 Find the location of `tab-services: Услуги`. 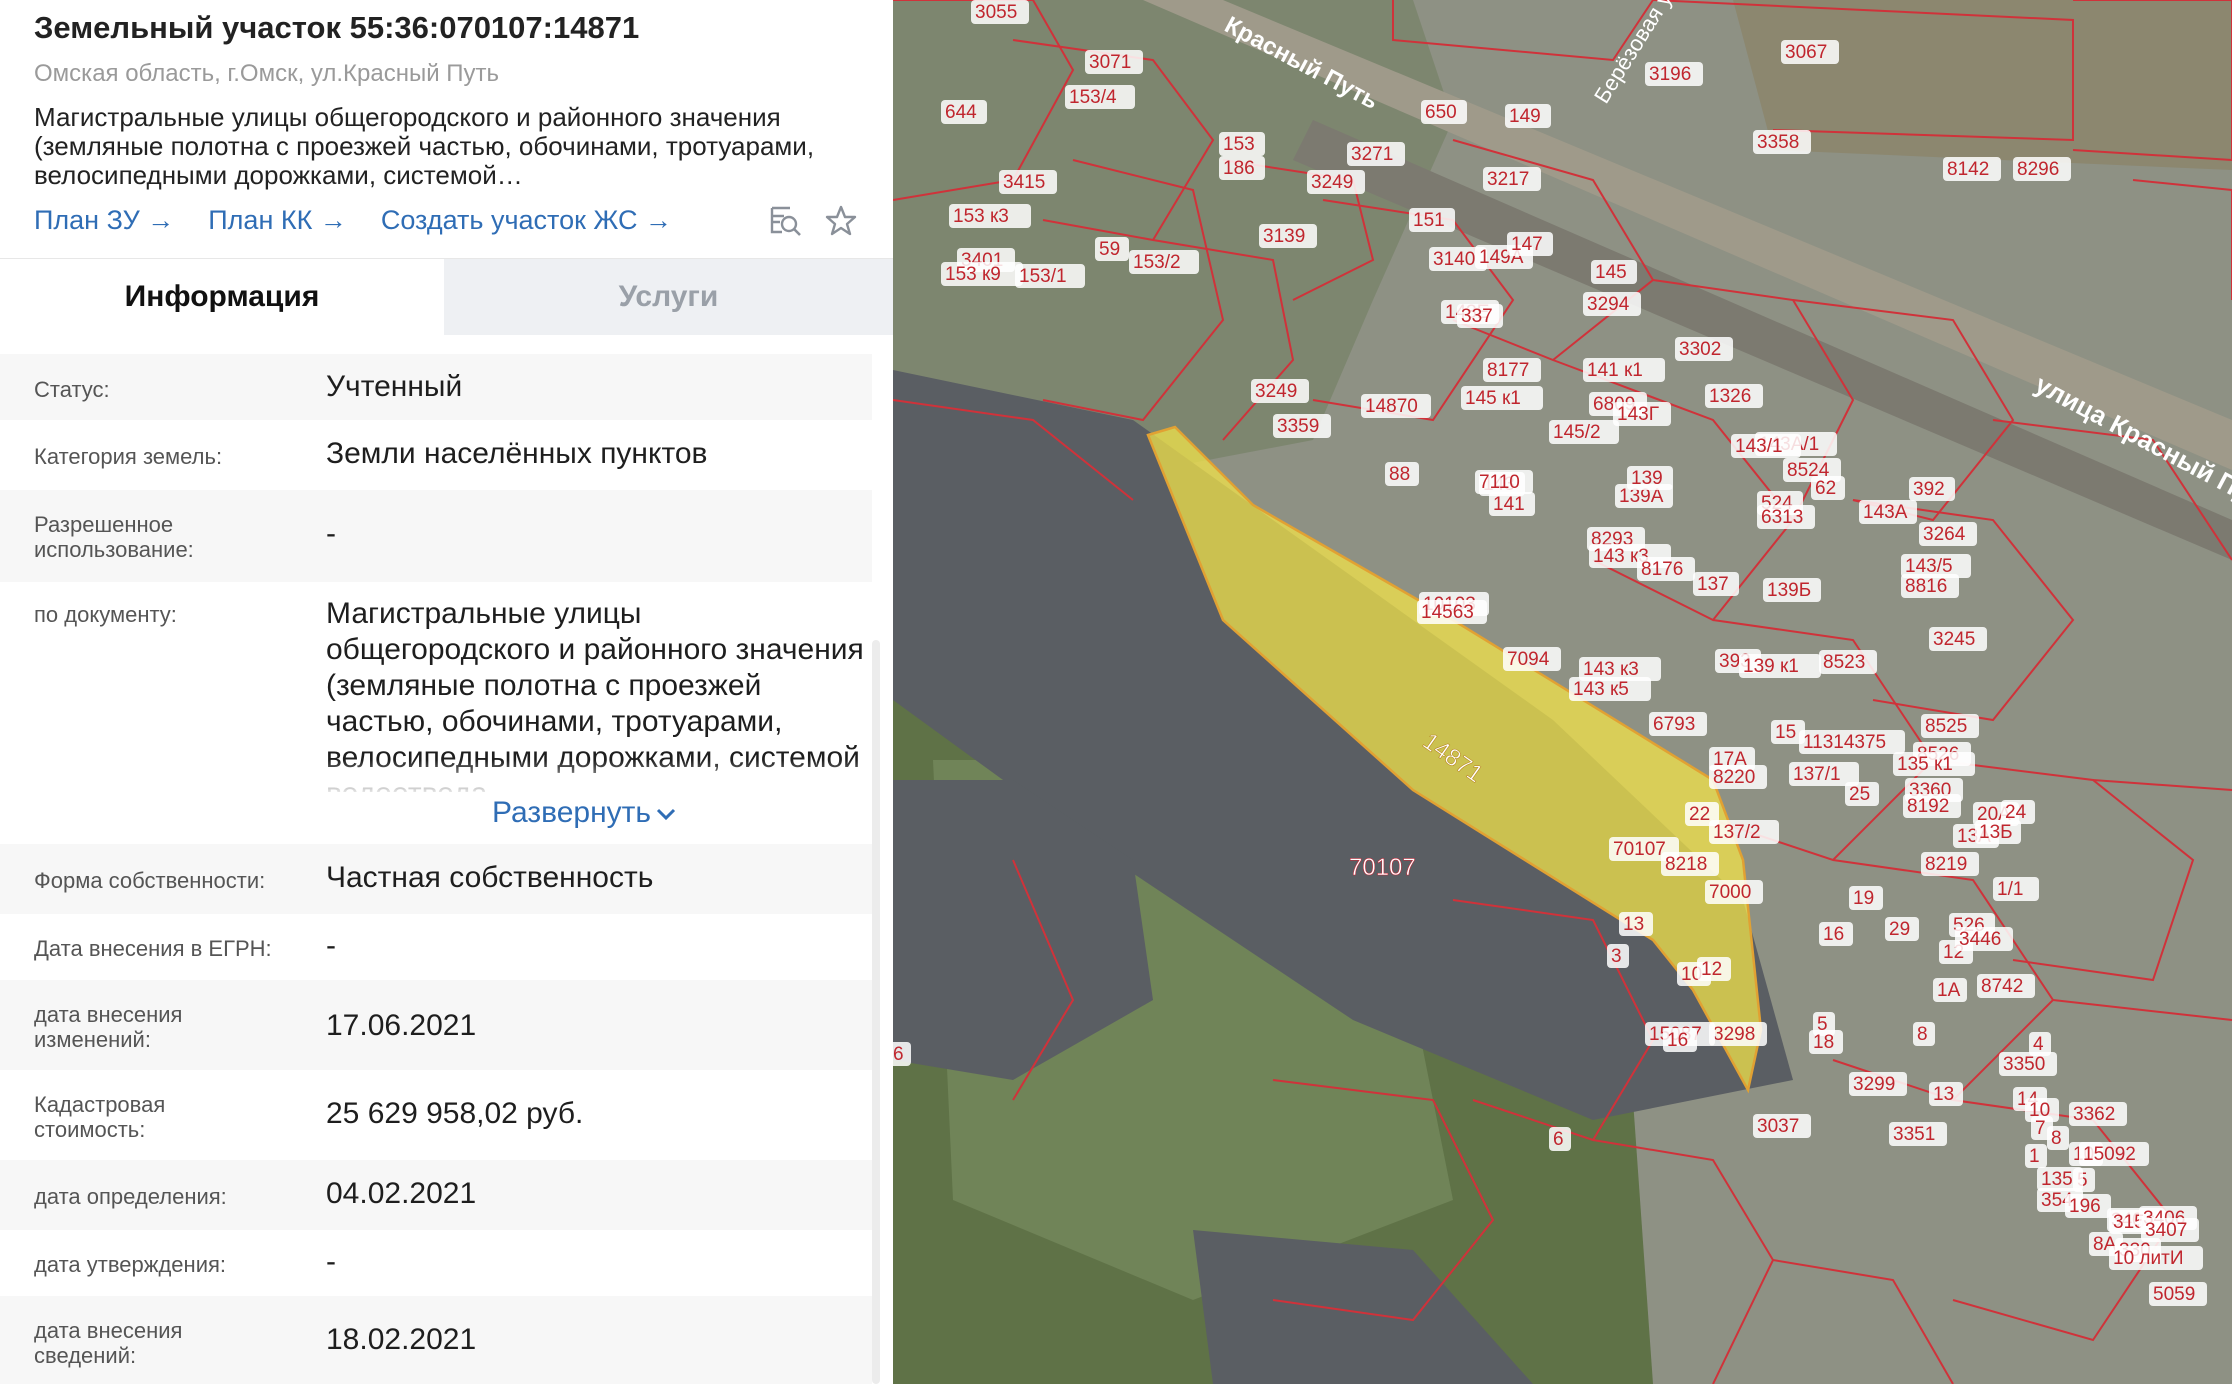

tab-services: Услуги is located at coordinates (668, 297).